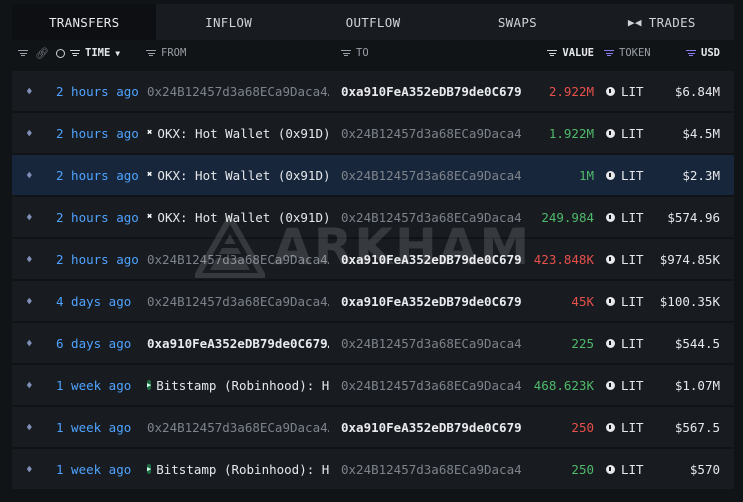 Image resolution: width=743 pixels, height=502 pixels. Describe the element at coordinates (517, 22) in the screenshot. I see `tab-swaps: SWAPS` at that location.